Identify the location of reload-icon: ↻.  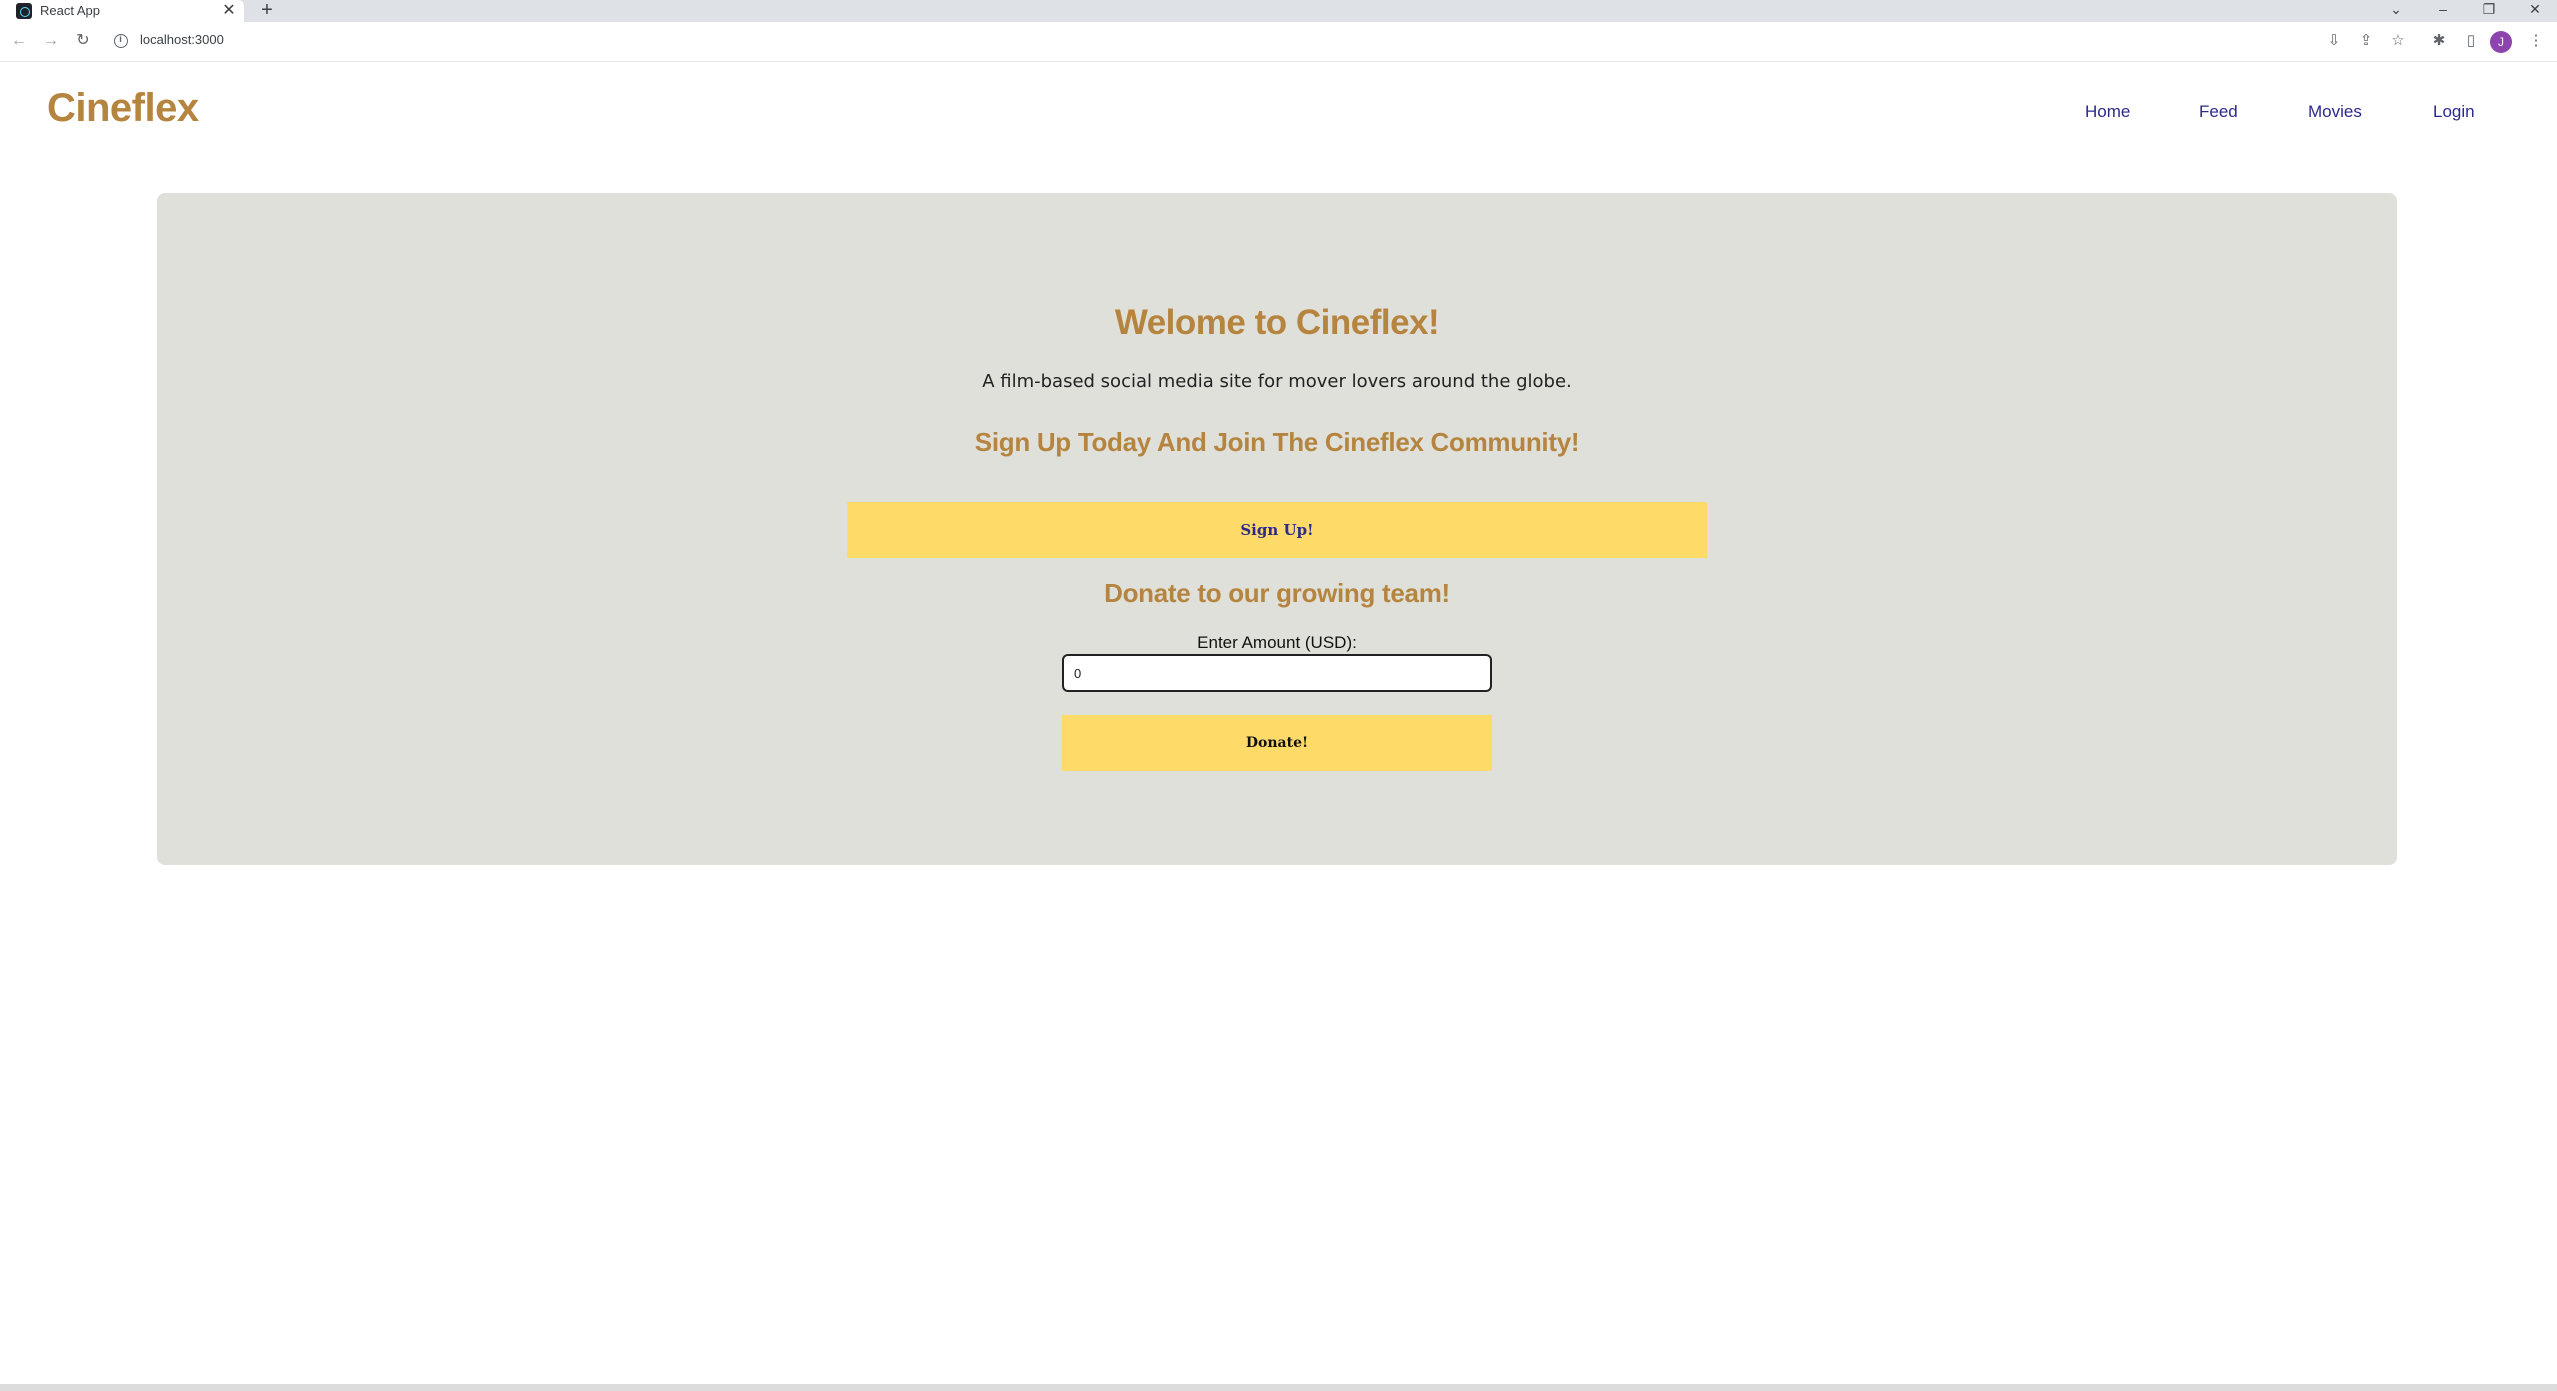
(83, 41).